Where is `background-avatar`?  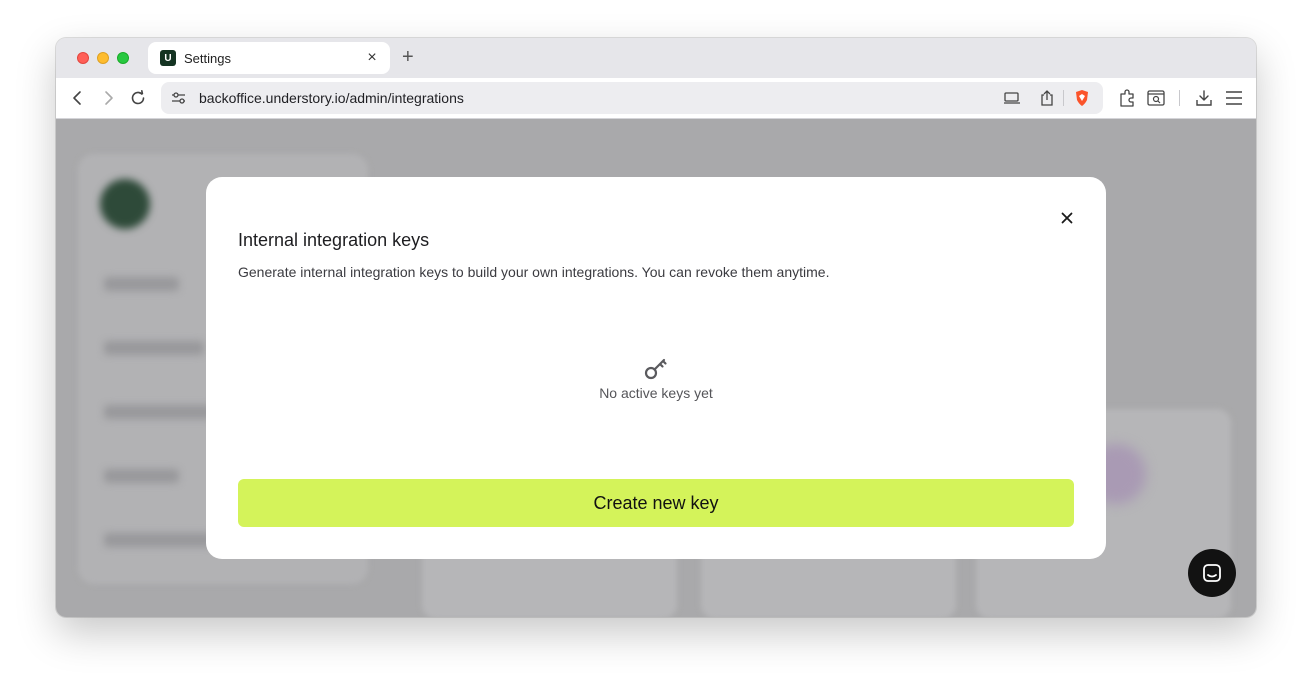 background-avatar is located at coordinates (125, 204).